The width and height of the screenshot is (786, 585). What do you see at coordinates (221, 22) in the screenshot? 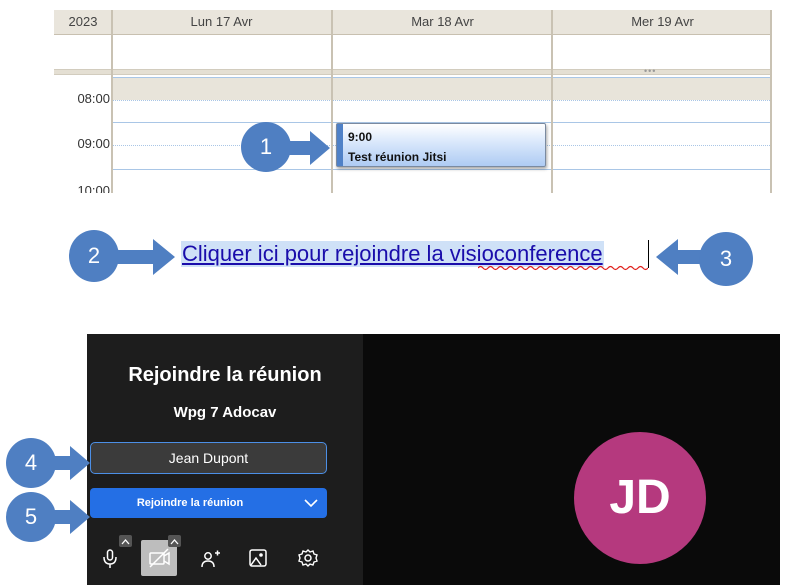
I see `day-header-monday: Lun 17 Avr` at bounding box center [221, 22].